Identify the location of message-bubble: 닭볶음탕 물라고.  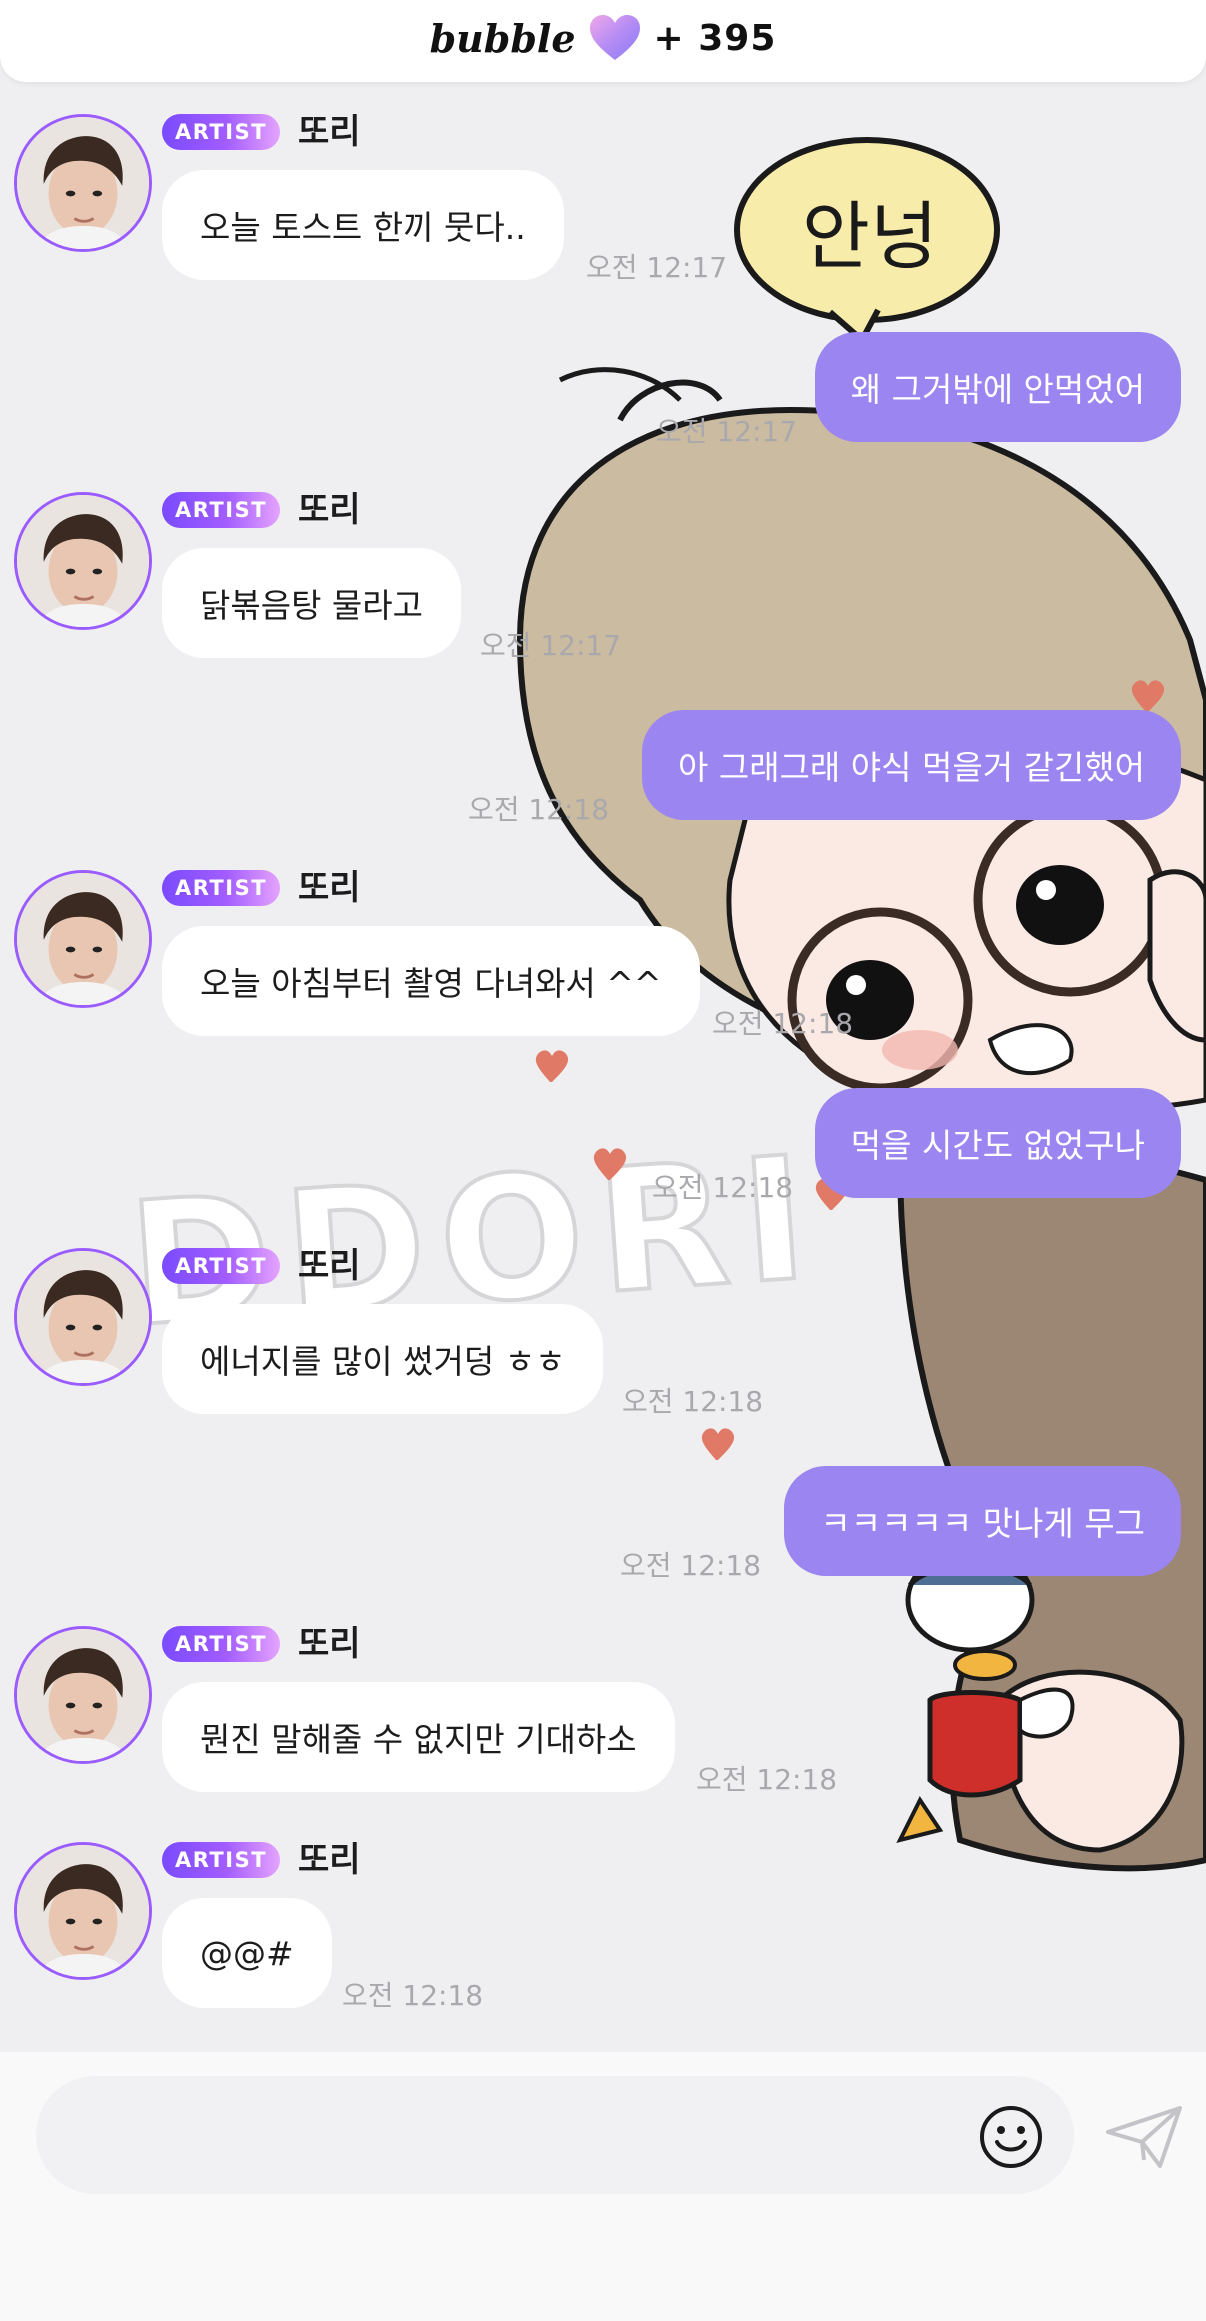
(312, 603).